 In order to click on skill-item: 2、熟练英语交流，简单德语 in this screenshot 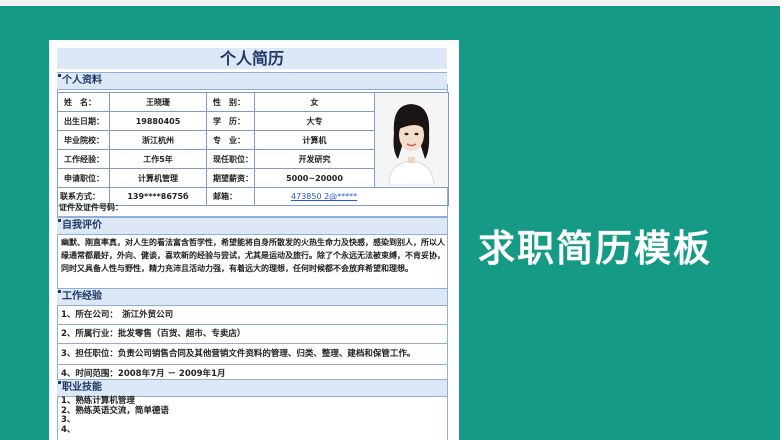, I will do `click(115, 410)`.